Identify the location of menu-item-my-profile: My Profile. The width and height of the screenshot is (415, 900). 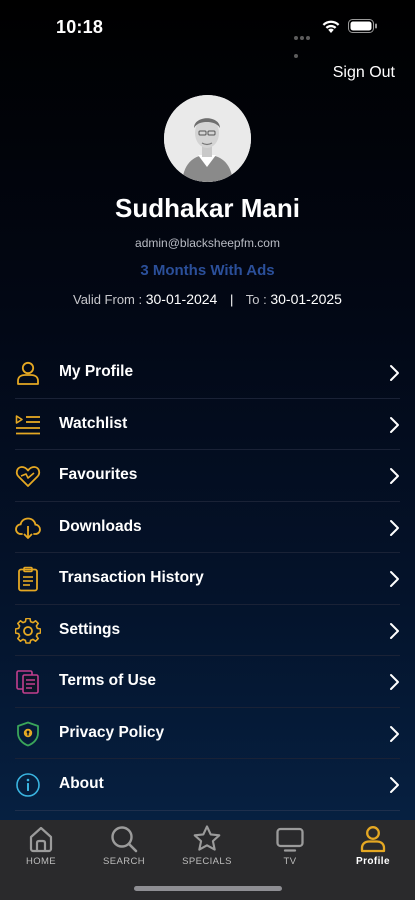
(207, 373).